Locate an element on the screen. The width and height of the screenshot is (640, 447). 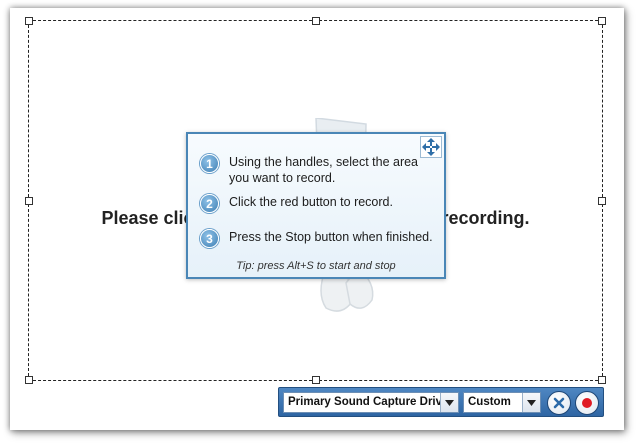
close-icon is located at coordinates (559, 403).